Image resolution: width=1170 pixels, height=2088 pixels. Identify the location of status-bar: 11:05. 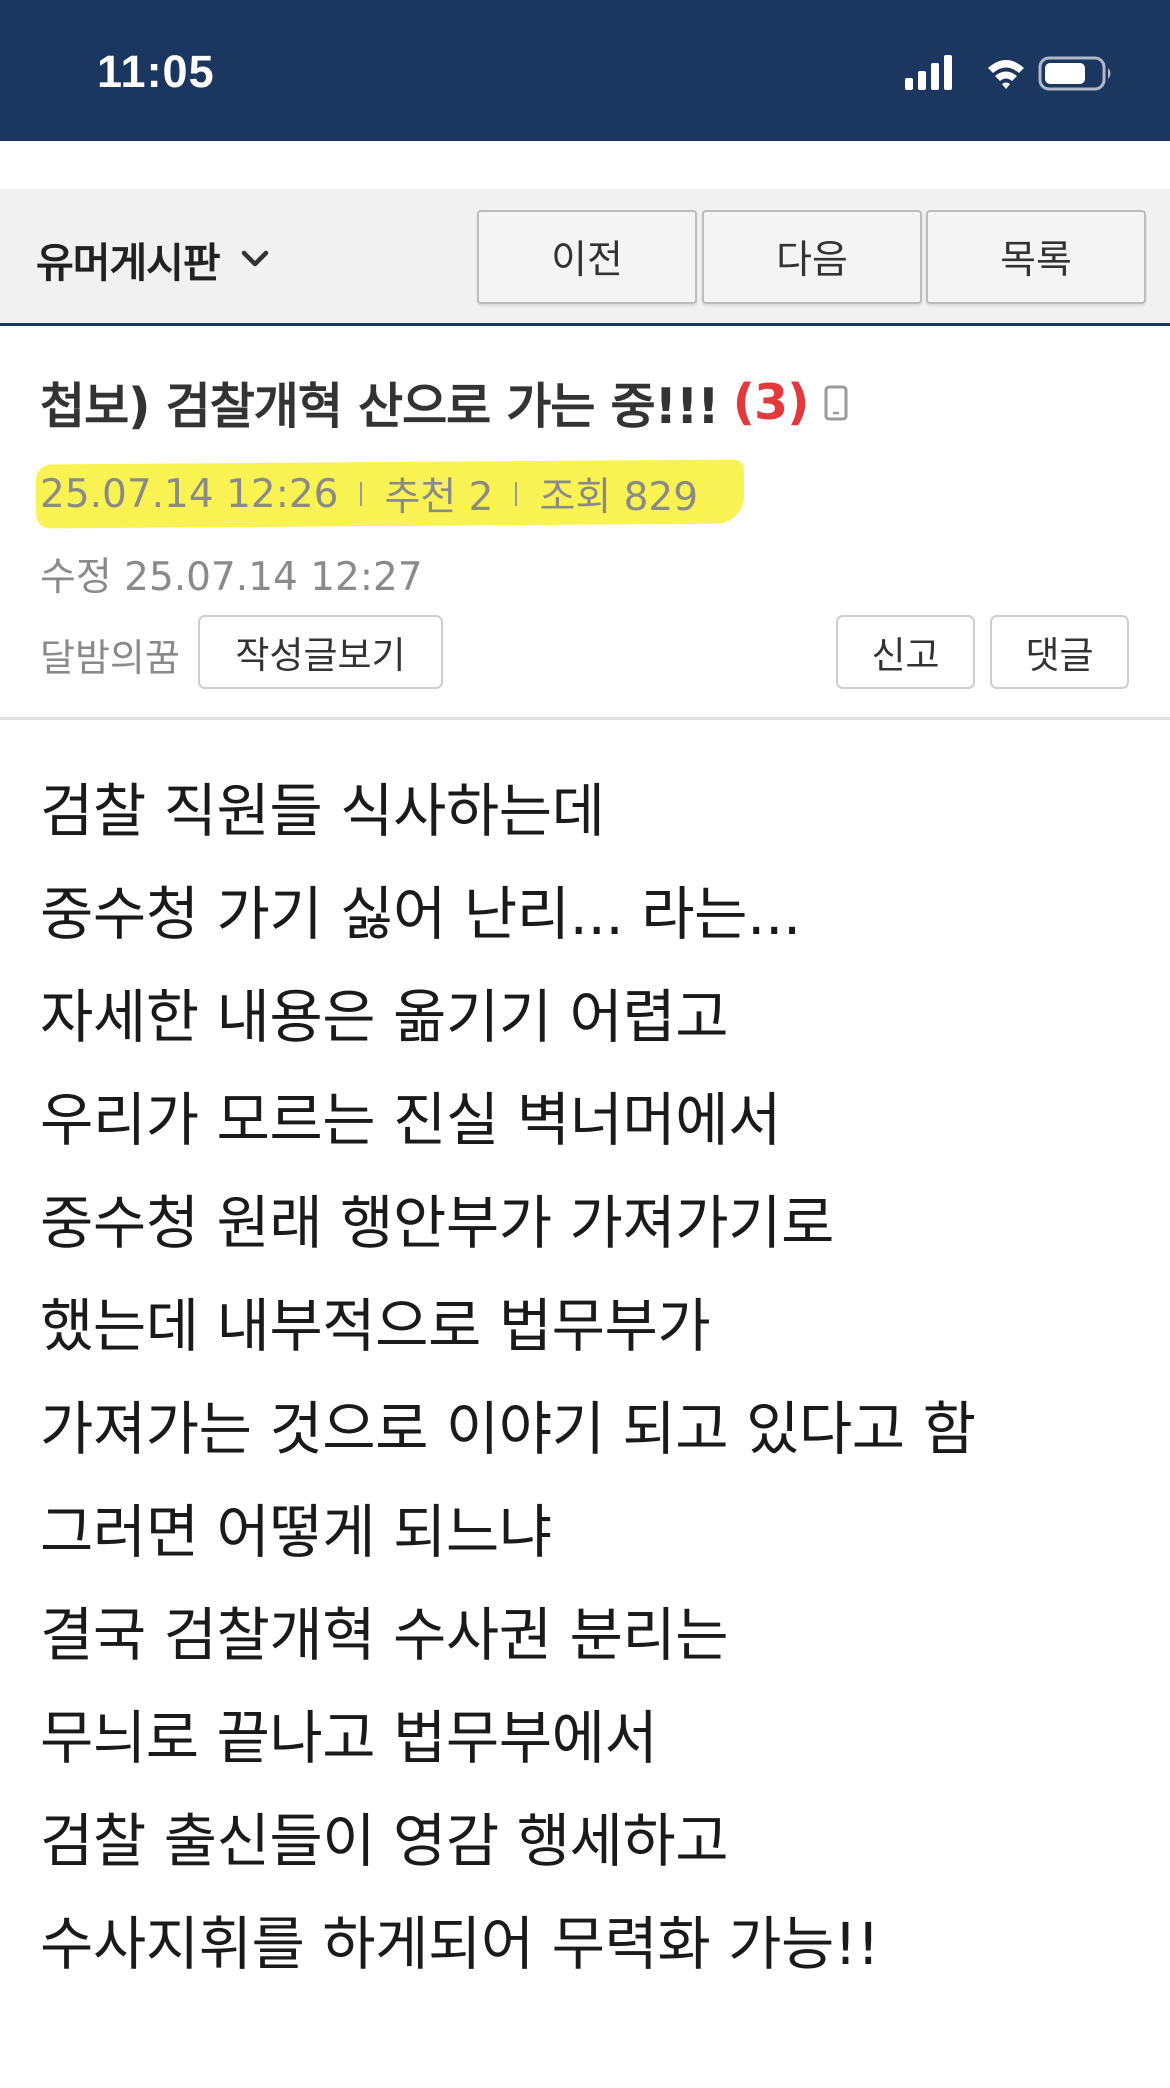
(585, 70).